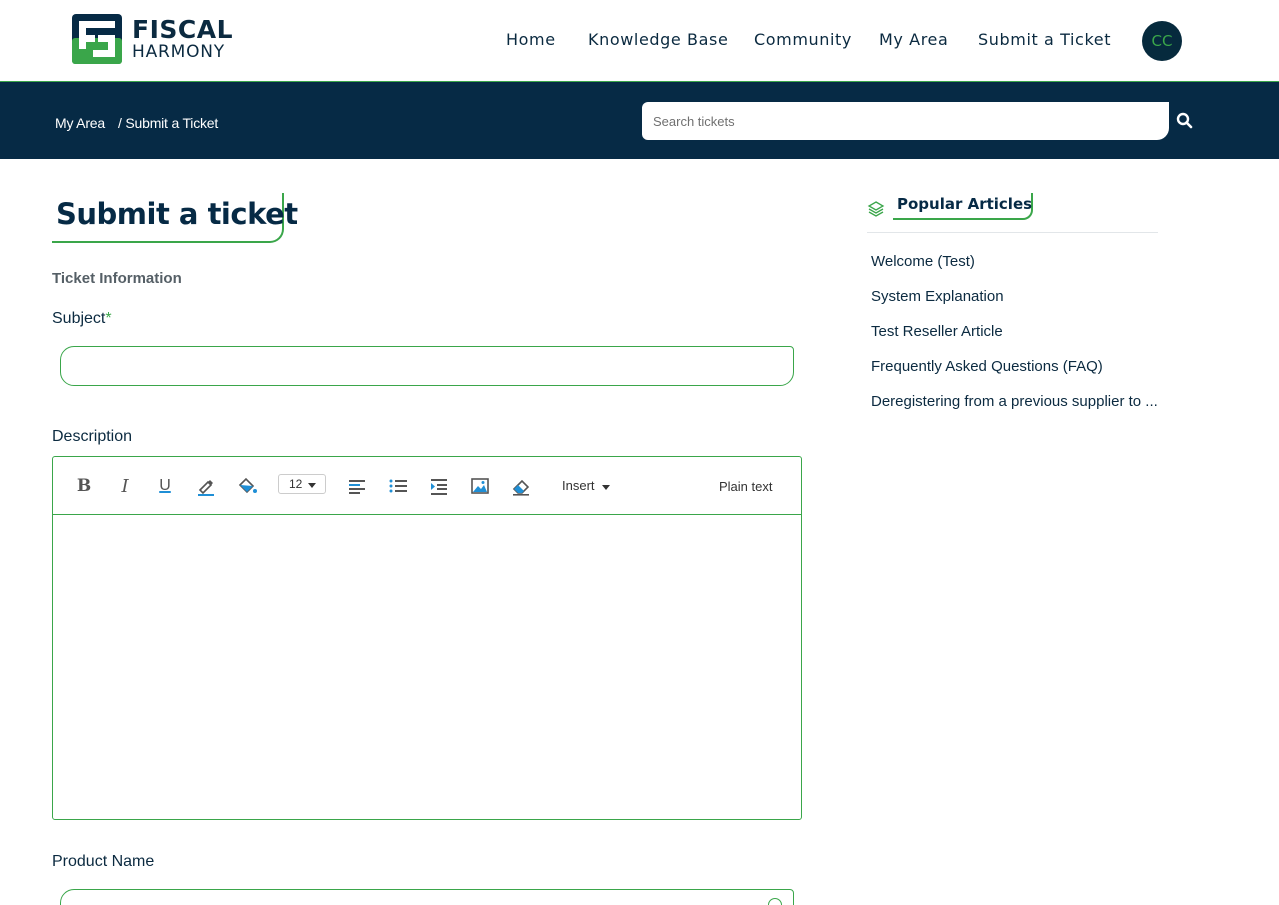  Describe the element at coordinates (480, 486) in the screenshot. I see `image-icon` at that location.